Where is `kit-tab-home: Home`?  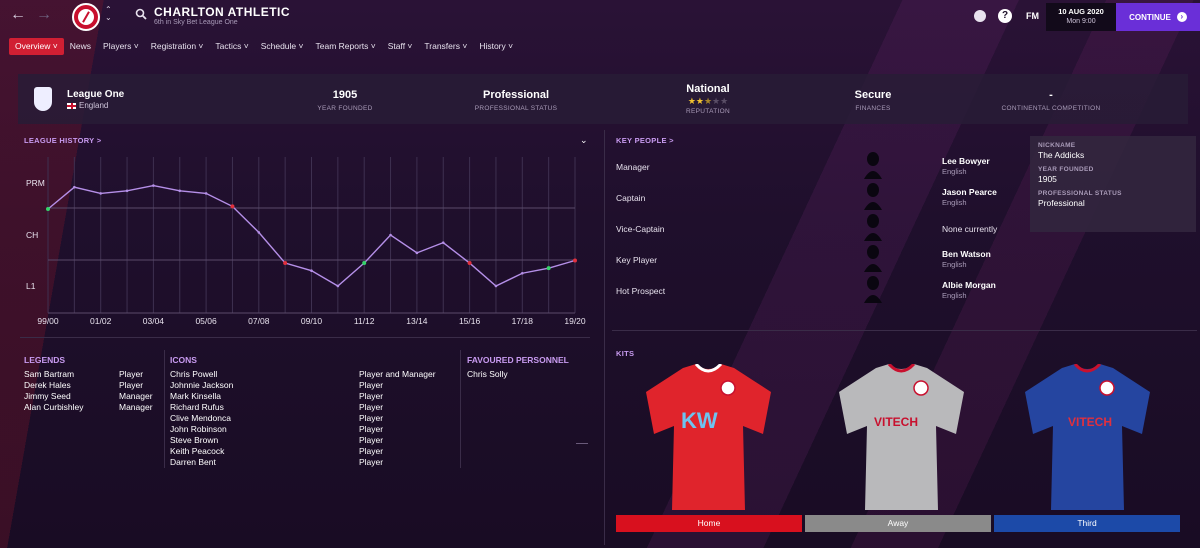 kit-tab-home: Home is located at coordinates (709, 523).